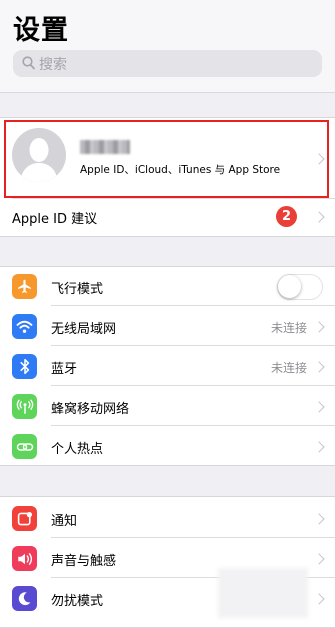  I want to click on cellular-row: 蜂窝移动网络, so click(167, 406).